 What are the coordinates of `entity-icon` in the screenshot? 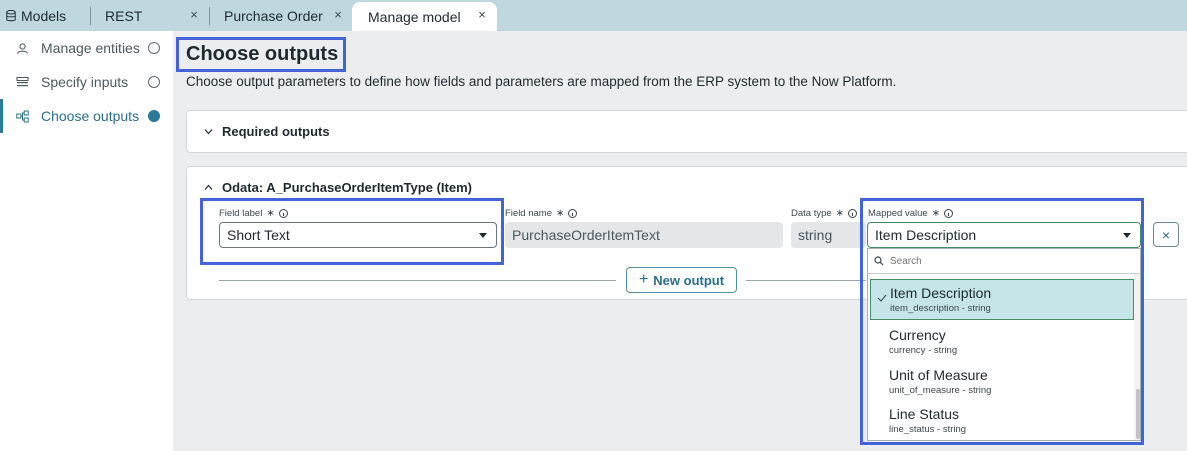 It's located at (22, 48).